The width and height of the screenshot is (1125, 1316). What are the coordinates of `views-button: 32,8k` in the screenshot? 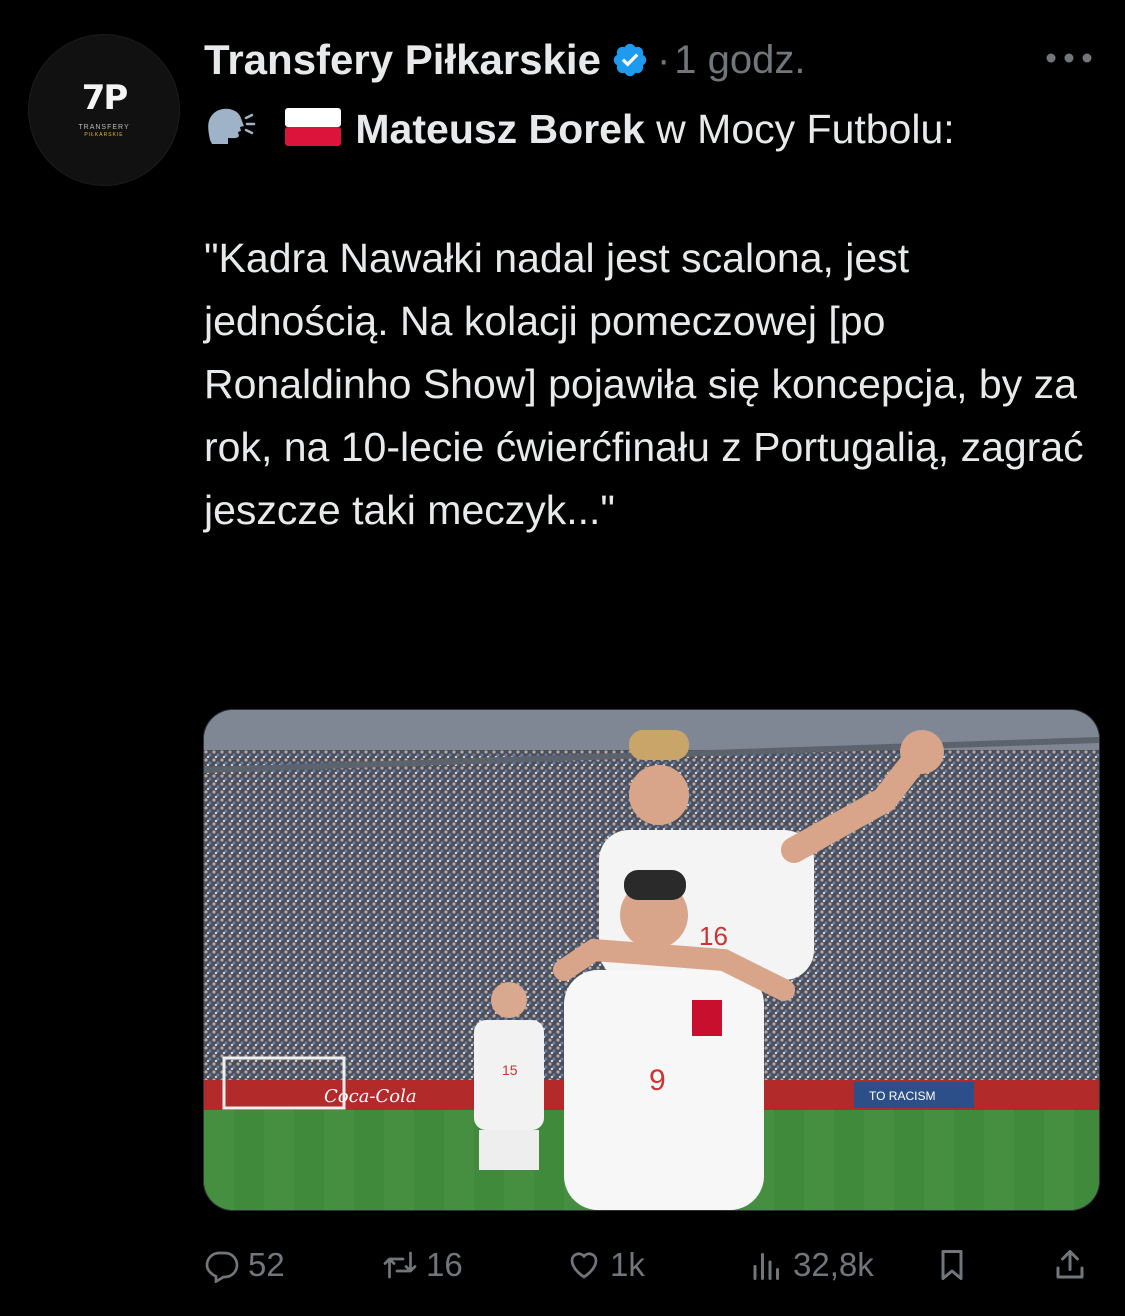 It's located at (811, 1265).